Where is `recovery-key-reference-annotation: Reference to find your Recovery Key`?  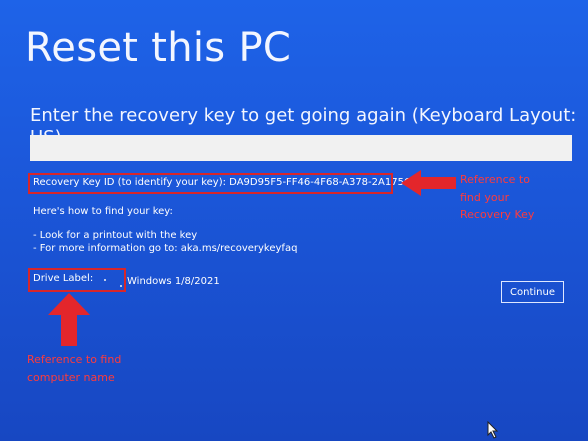 recovery-key-reference-annotation: Reference to find your Recovery Key is located at coordinates (497, 197).